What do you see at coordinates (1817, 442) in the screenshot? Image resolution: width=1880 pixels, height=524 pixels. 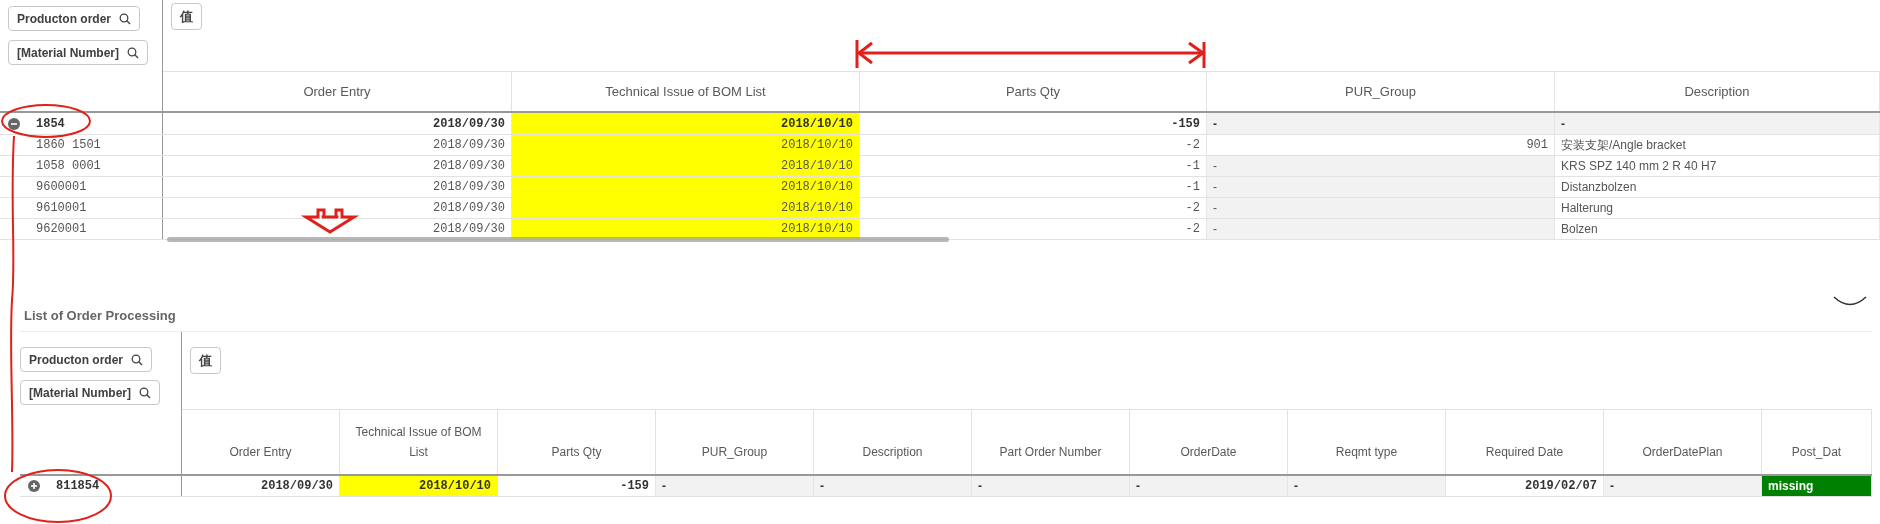 I see `column-header: Post_Dat` at bounding box center [1817, 442].